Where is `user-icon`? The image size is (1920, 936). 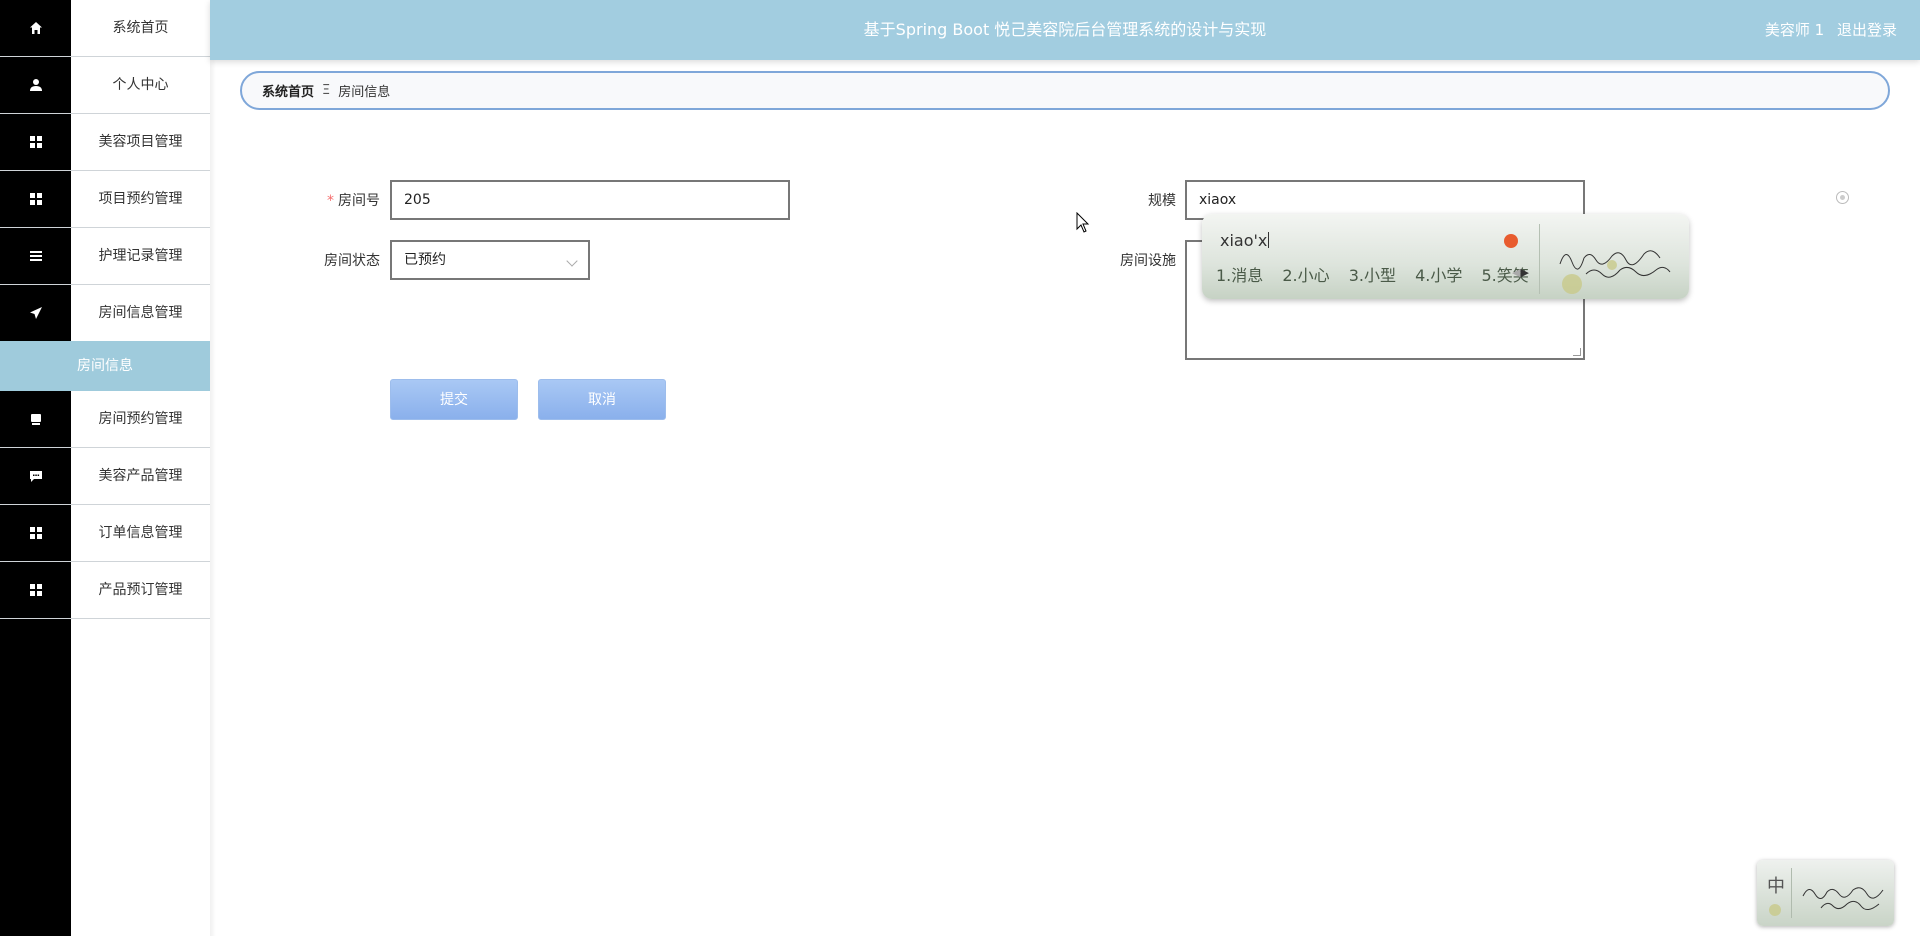 user-icon is located at coordinates (35, 85).